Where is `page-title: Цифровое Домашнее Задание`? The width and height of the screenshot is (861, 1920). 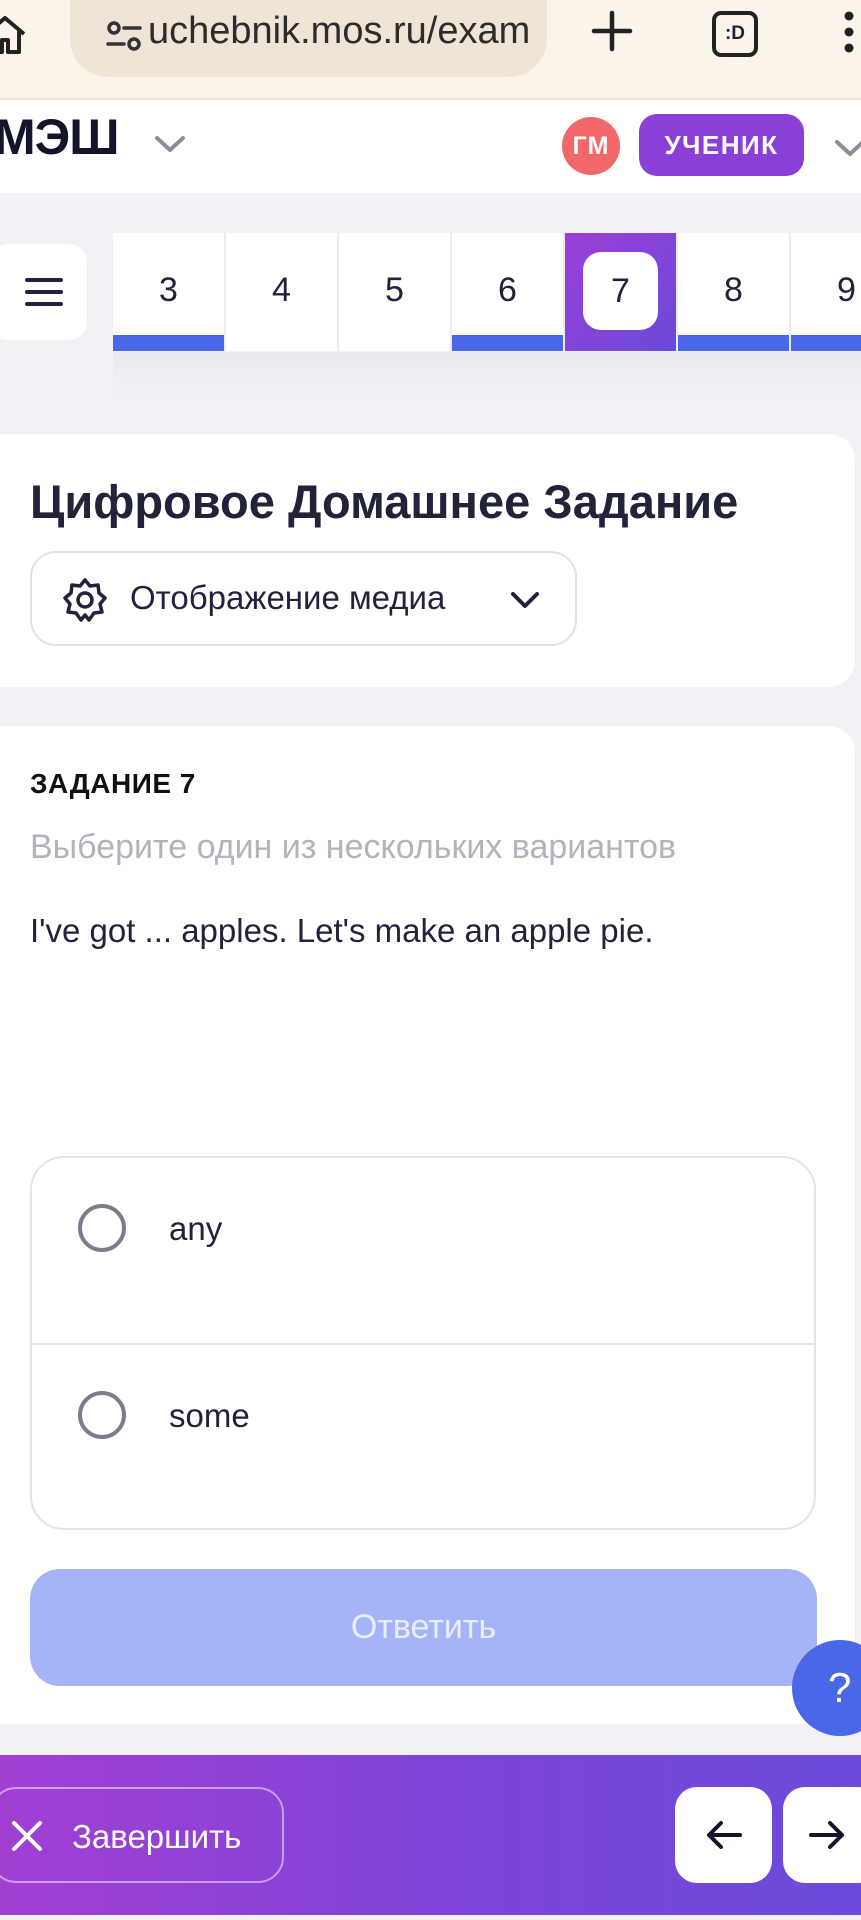
page-title: Цифровое Домашнее Задание is located at coordinates (384, 501).